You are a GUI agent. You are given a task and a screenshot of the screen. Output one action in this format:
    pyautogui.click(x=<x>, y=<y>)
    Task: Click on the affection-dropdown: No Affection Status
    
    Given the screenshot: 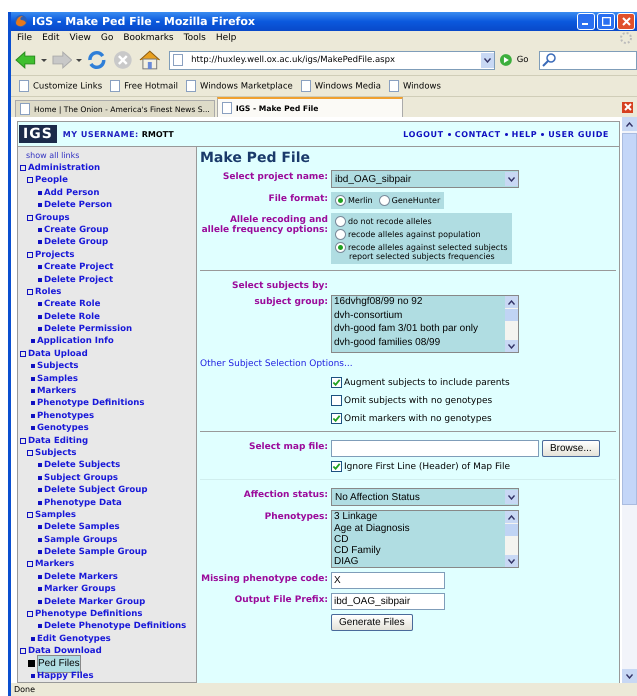 What is the action you would take?
    pyautogui.click(x=425, y=497)
    